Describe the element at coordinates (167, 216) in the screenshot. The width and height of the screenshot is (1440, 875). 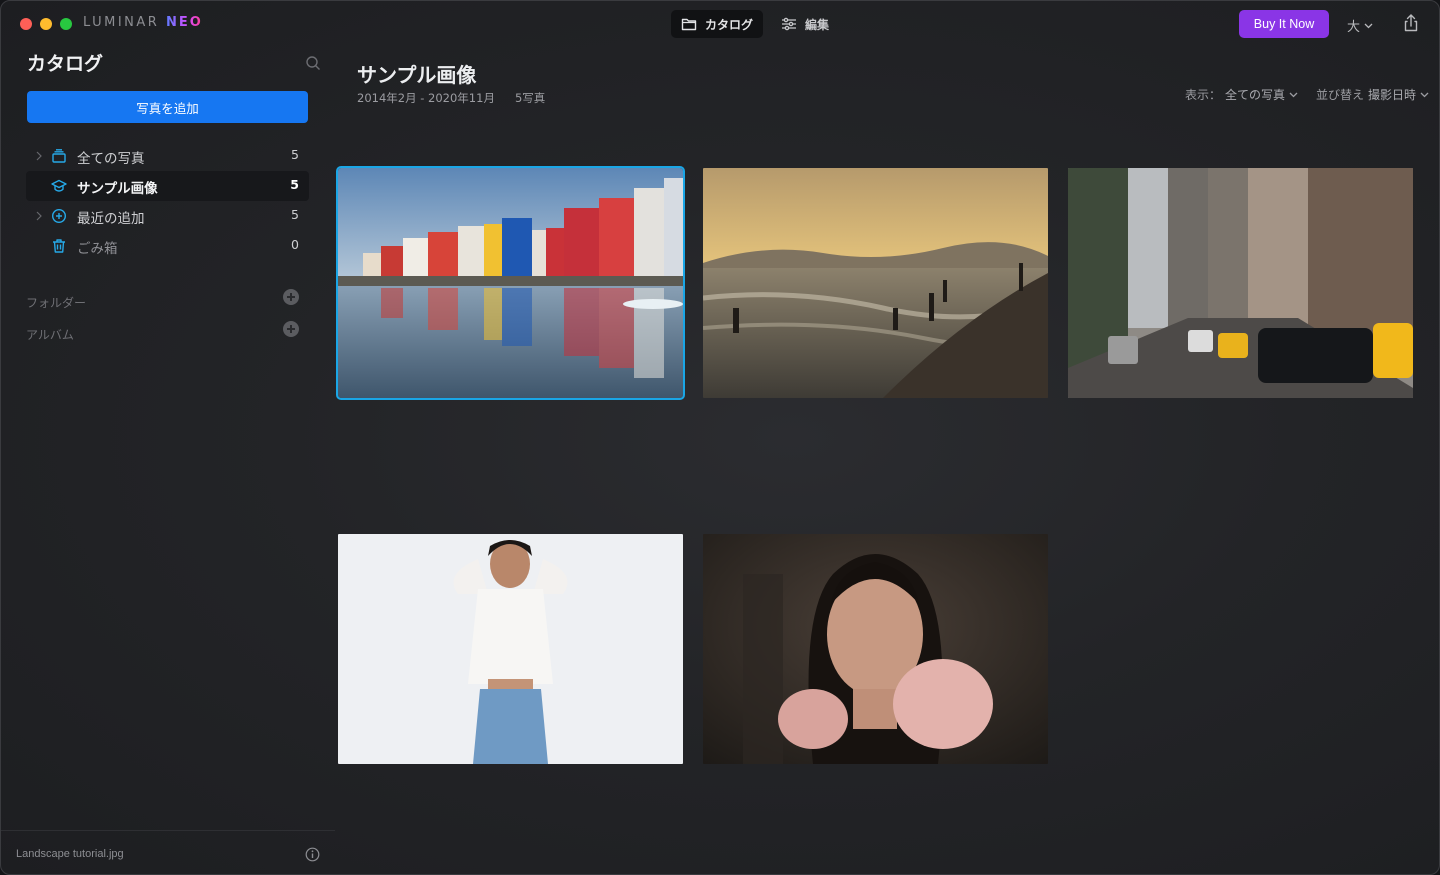
I see `sidebar-item-recently-added: 最近の追加 5` at that location.